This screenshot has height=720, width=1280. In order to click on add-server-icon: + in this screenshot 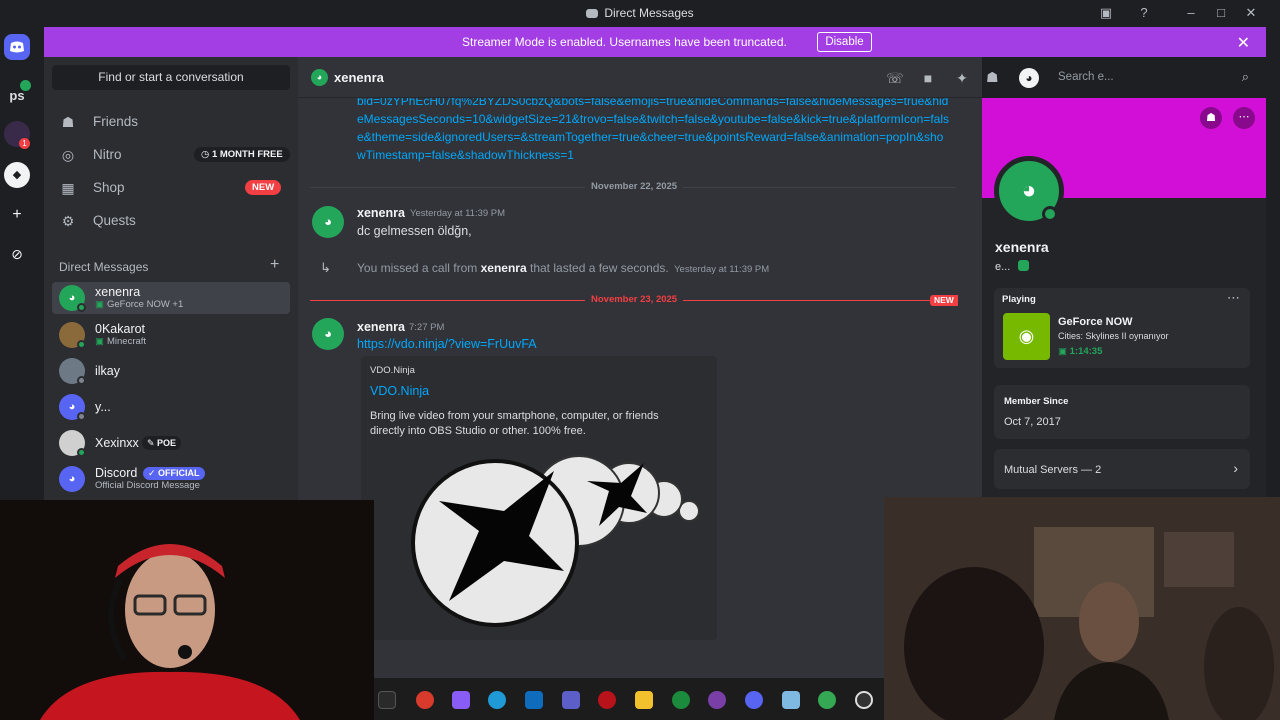, I will do `click(17, 215)`.